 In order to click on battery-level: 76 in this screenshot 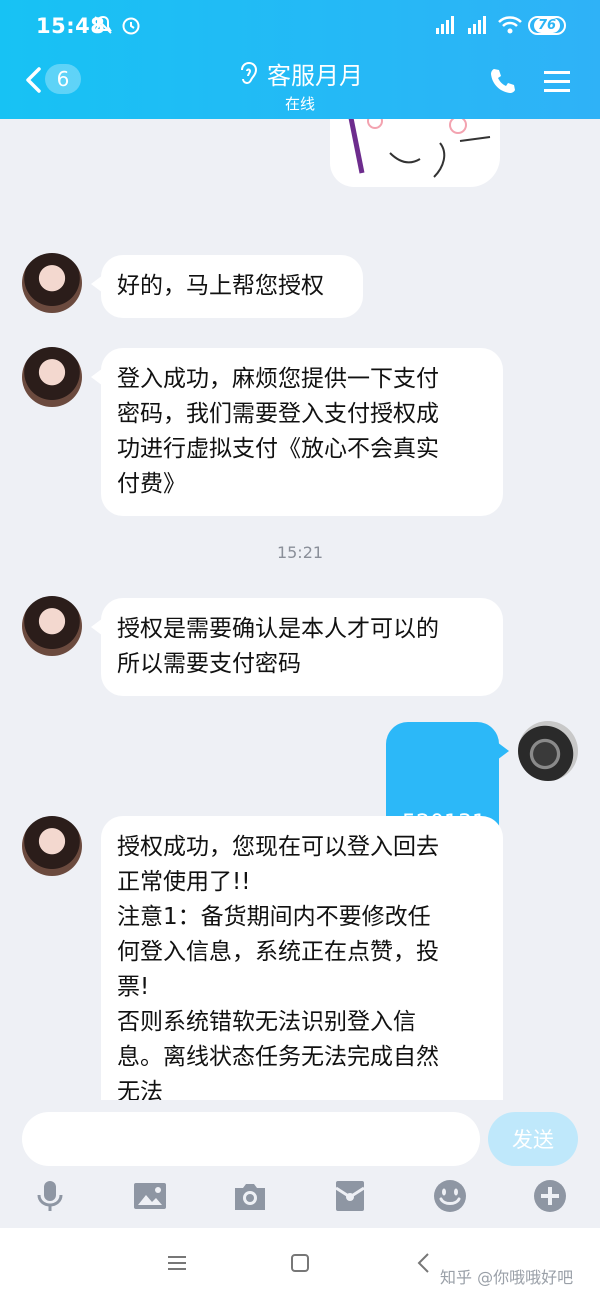, I will do `click(547, 25)`.